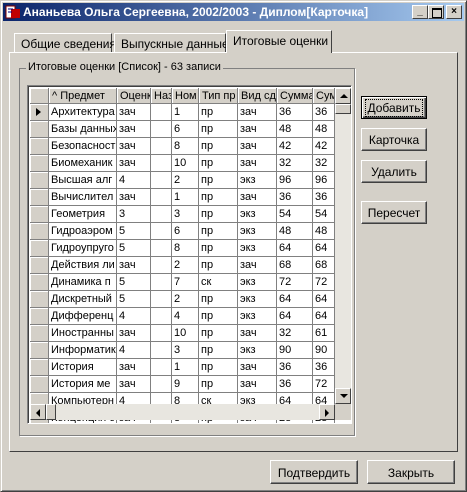 The height and width of the screenshot is (492, 467). I want to click on column-header-type: Тип пр, so click(218, 96).